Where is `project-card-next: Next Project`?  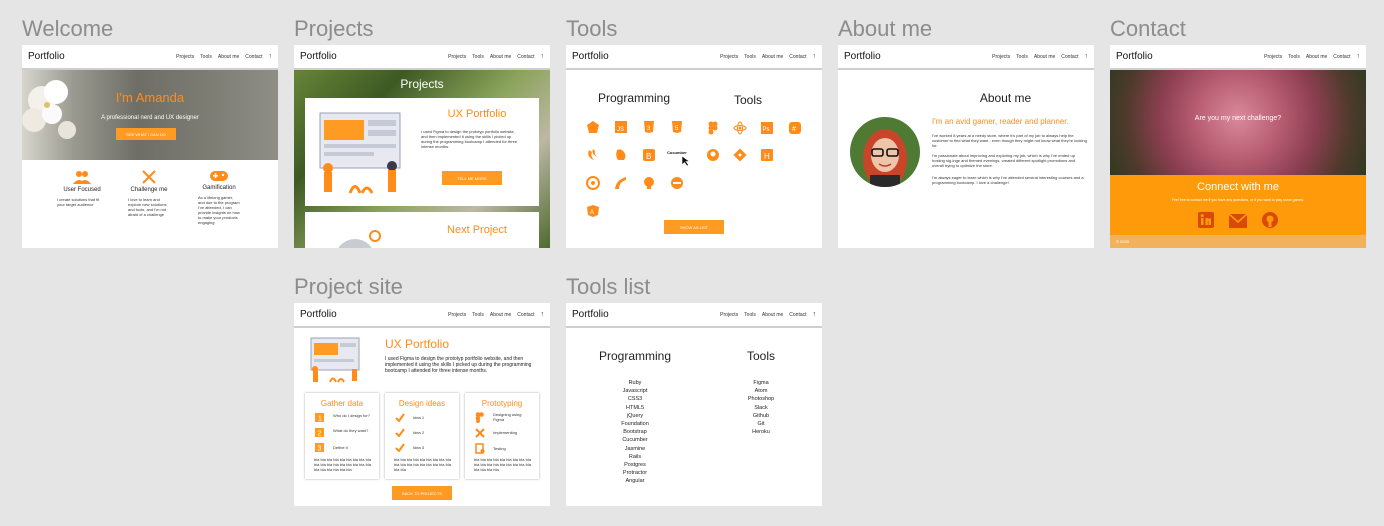
project-card-next: Next Project is located at coordinates (422, 230).